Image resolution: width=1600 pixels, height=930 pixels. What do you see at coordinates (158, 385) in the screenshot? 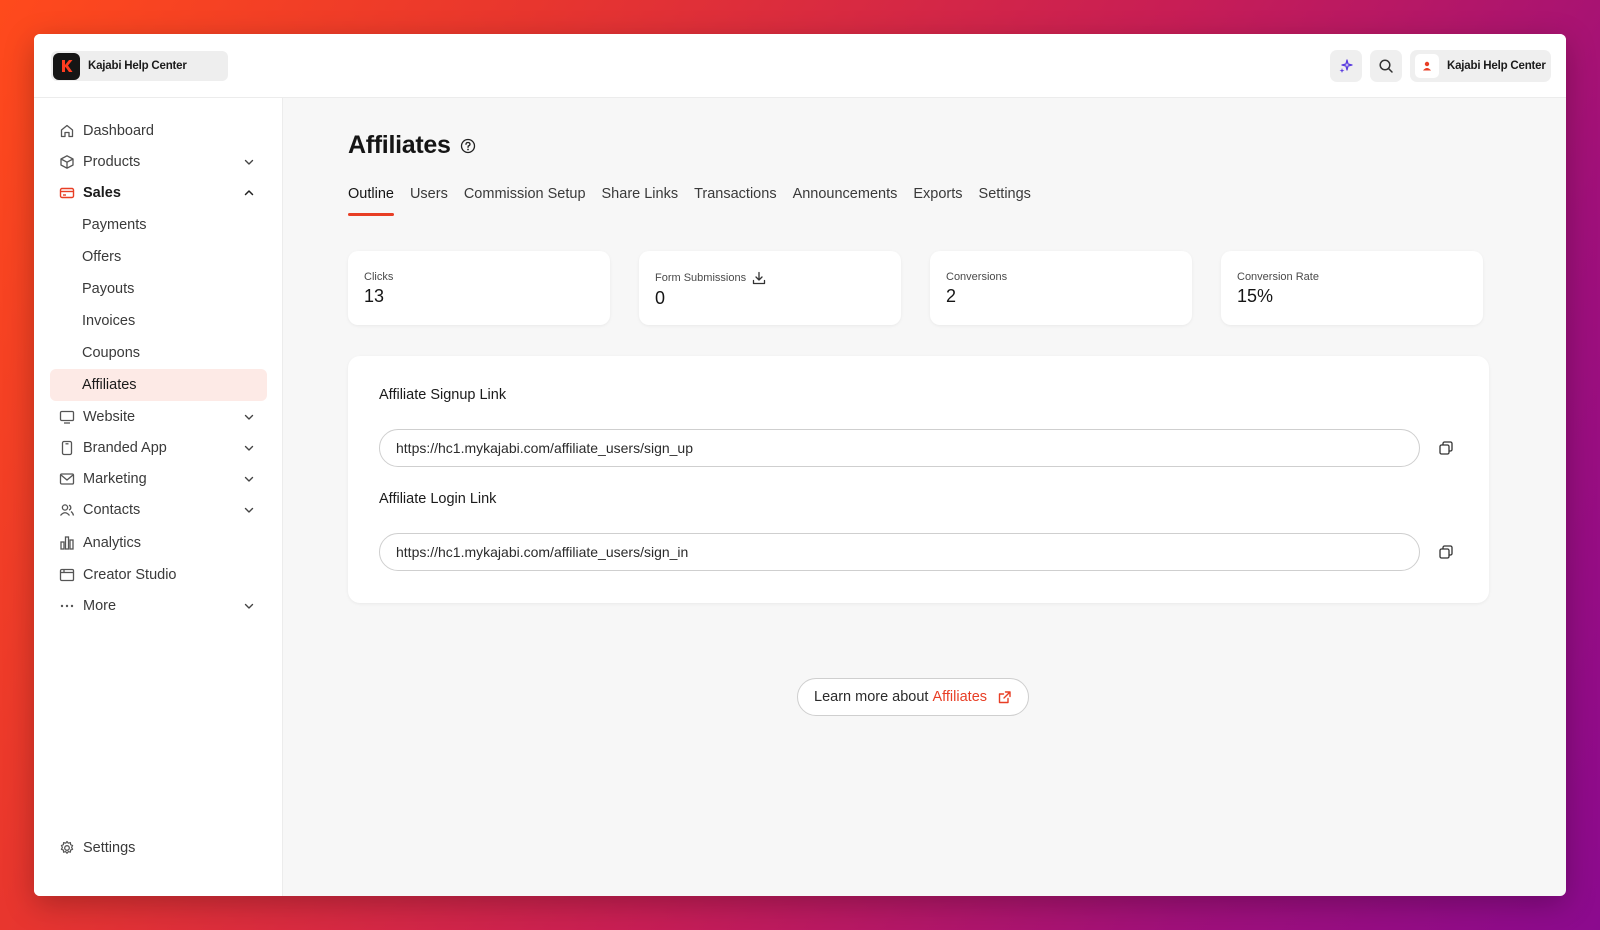
I see `sidebar-item-affiliates: Affiliates` at bounding box center [158, 385].